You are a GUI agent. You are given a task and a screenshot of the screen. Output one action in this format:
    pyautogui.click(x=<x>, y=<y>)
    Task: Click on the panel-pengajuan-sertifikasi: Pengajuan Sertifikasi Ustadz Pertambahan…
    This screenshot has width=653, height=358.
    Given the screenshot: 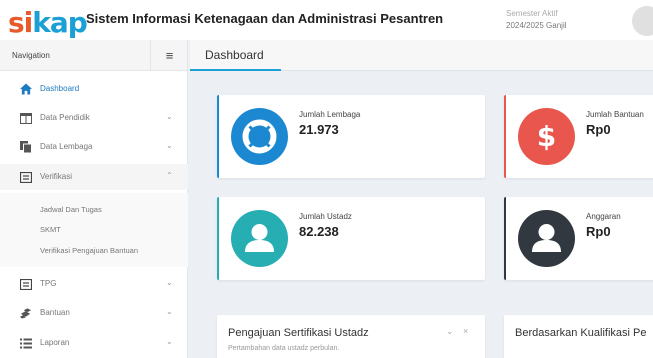 What is the action you would take?
    pyautogui.click(x=351, y=336)
    